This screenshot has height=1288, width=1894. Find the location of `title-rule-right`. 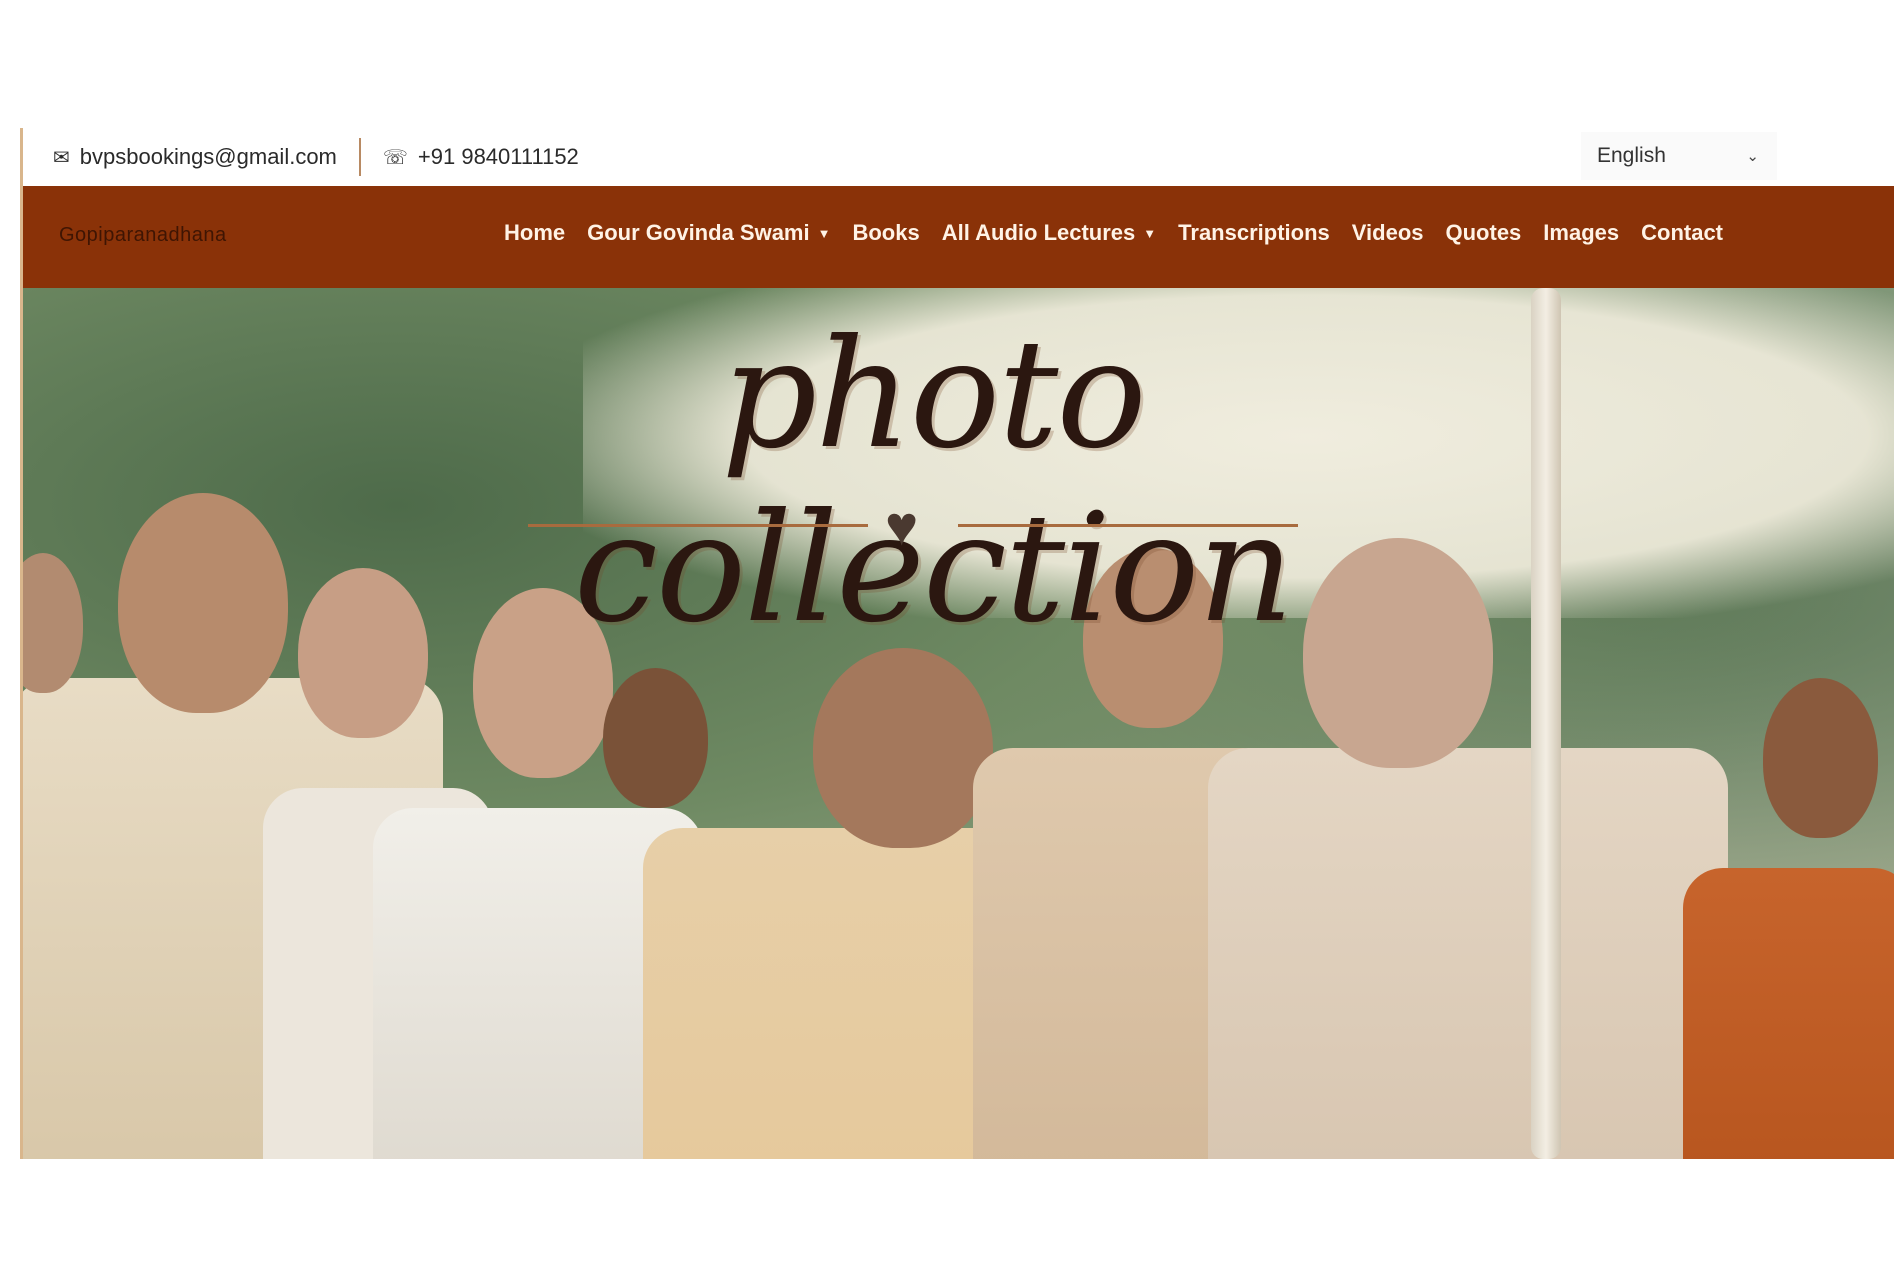

title-rule-right is located at coordinates (1128, 525).